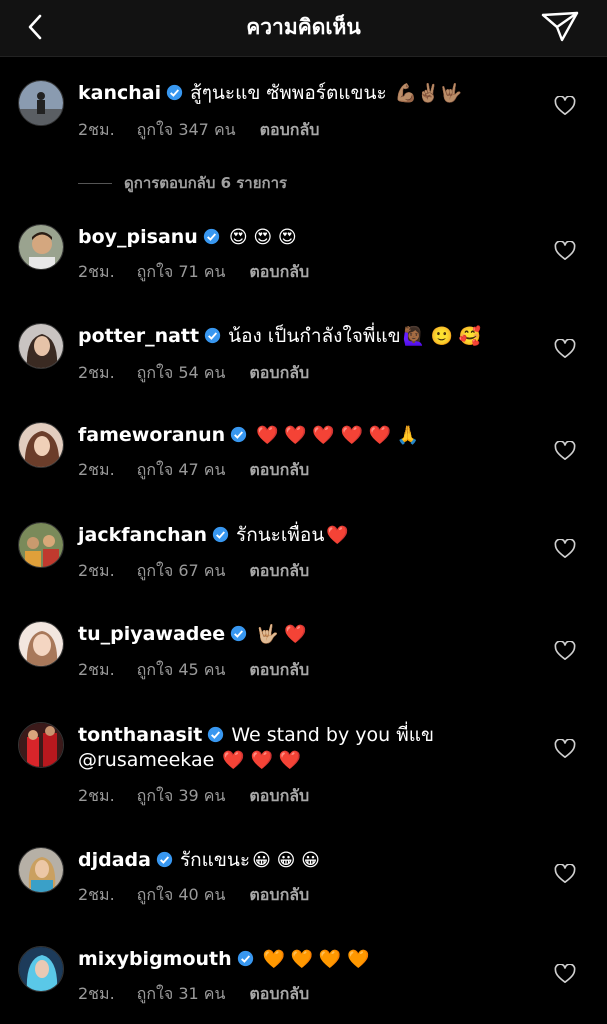 The width and height of the screenshot is (607, 1024). Describe the element at coordinates (280, 535) in the screenshot. I see `comment-text: รักนะเพื่อน` at that location.